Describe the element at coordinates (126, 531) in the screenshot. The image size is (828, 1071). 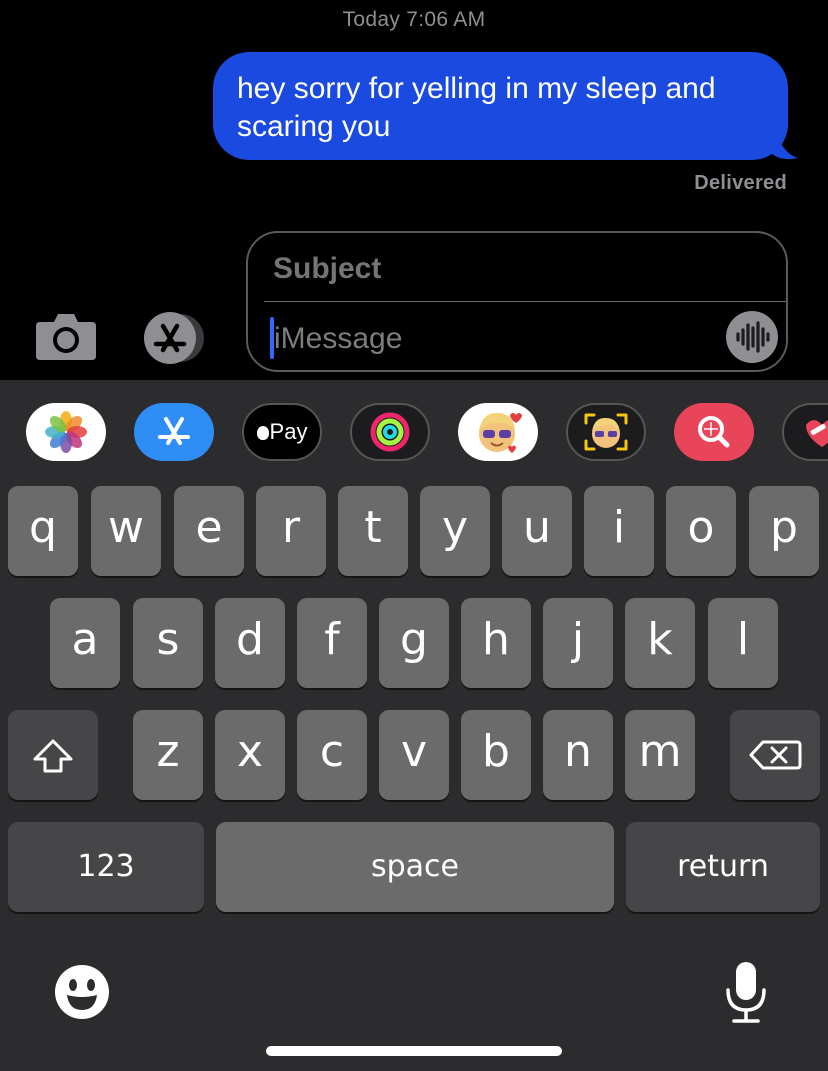
I see `key-w: w` at that location.